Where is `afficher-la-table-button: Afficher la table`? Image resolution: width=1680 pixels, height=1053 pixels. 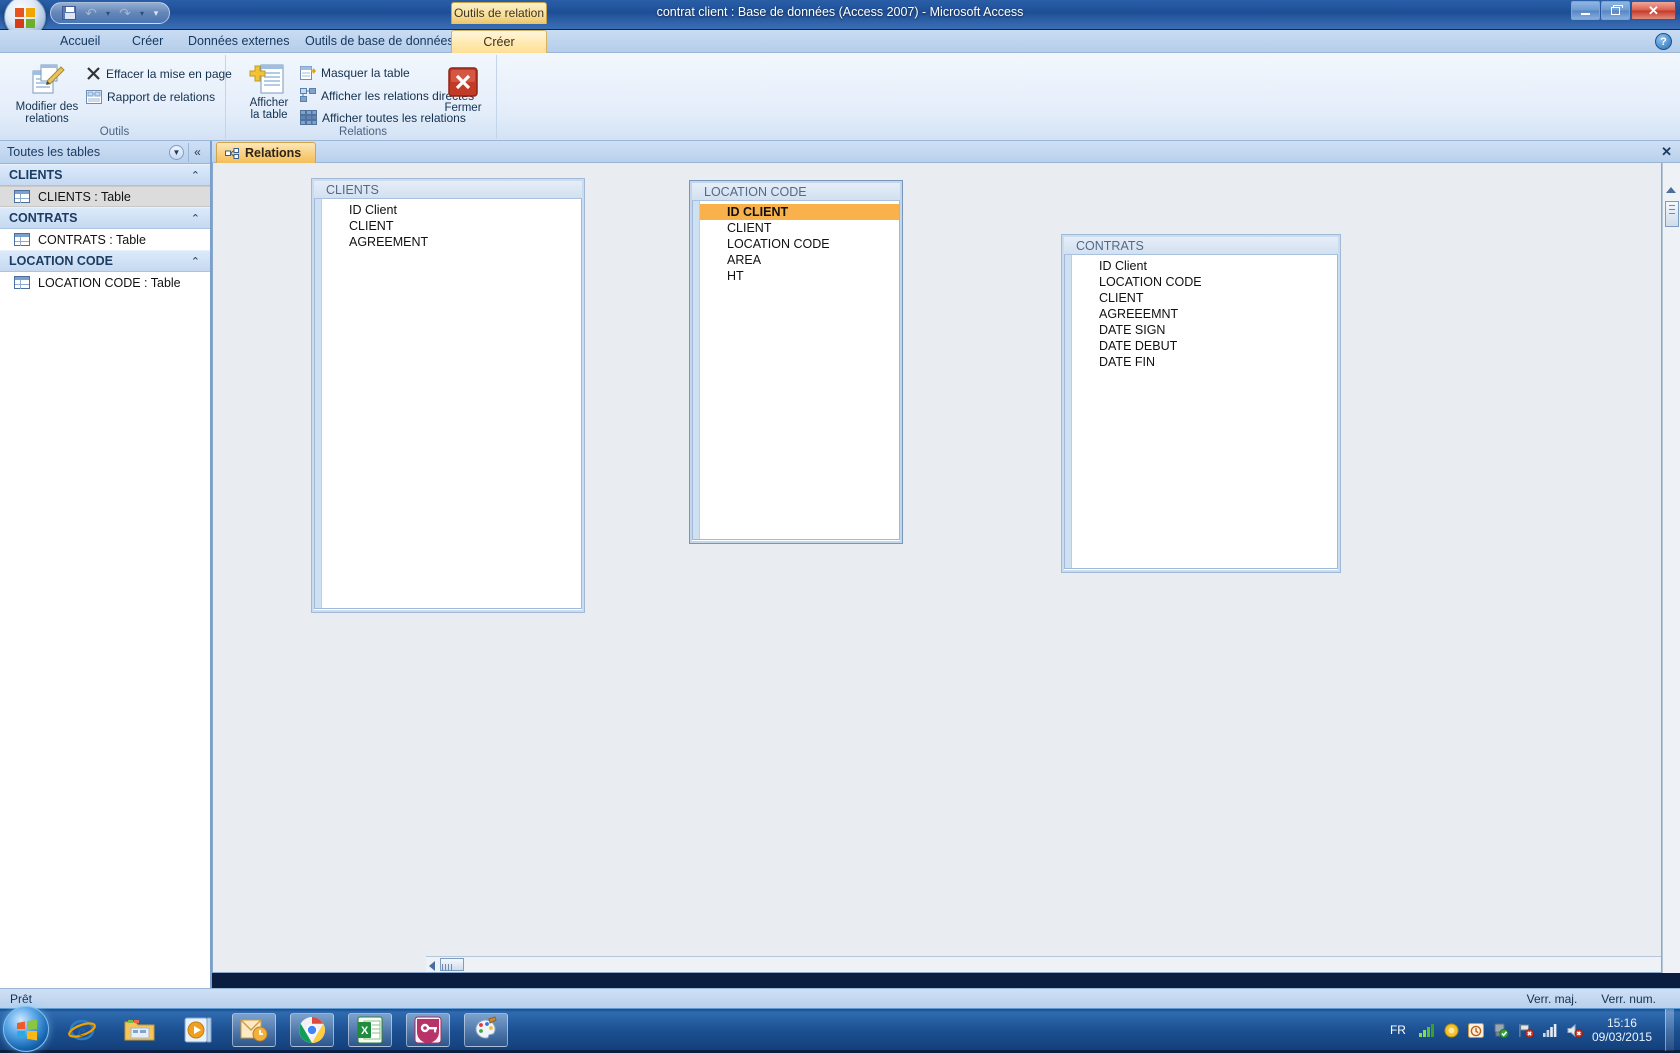 afficher-la-table-button: Afficher la table is located at coordinates (269, 91).